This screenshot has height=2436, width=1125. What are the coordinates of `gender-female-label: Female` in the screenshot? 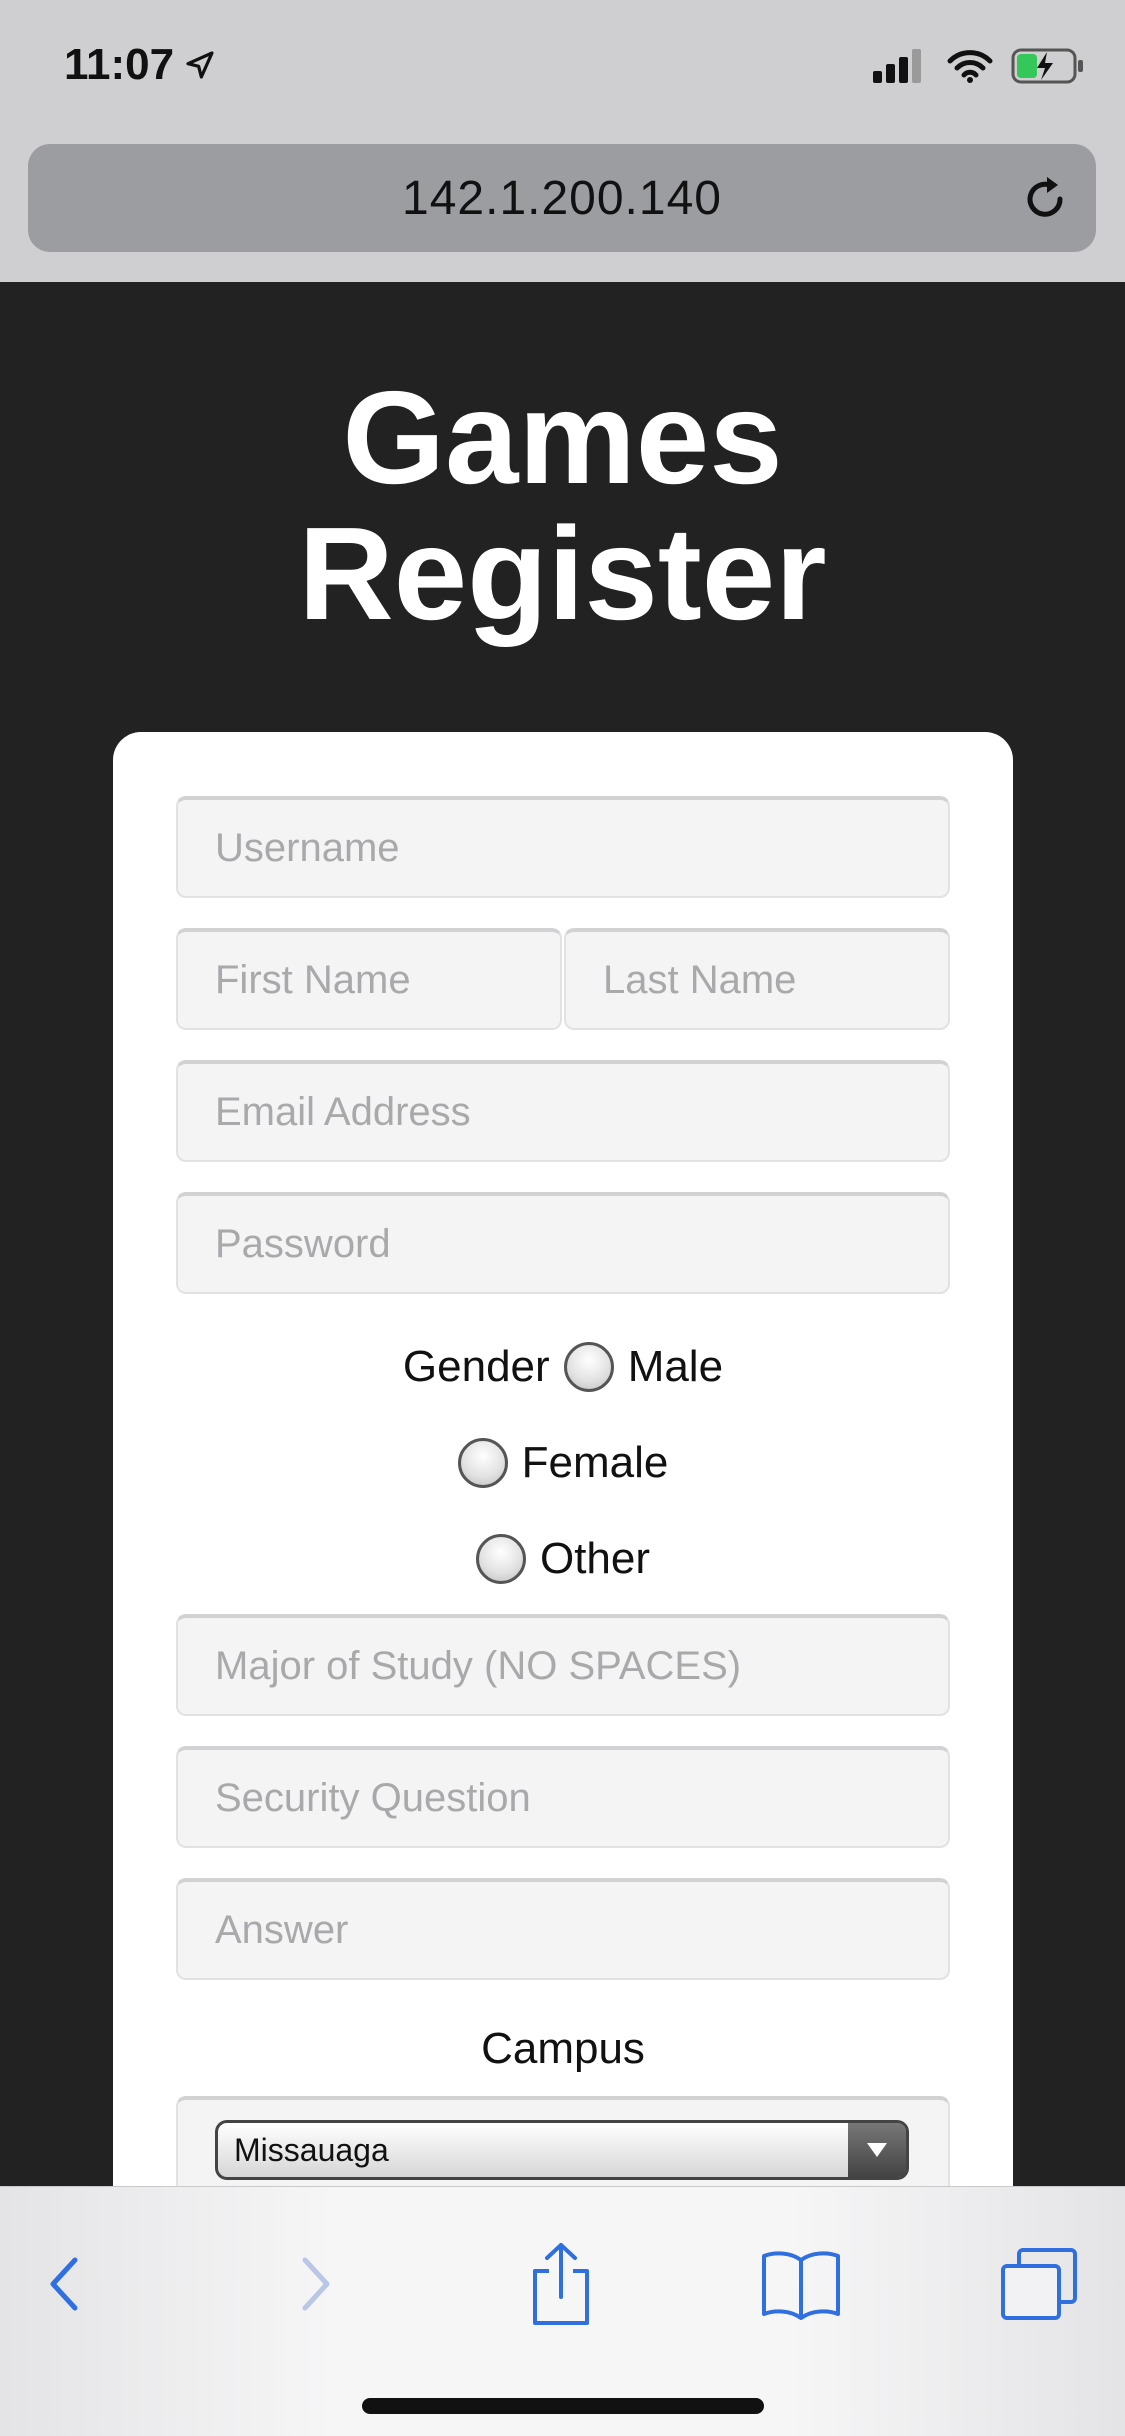 It's located at (595, 1462).